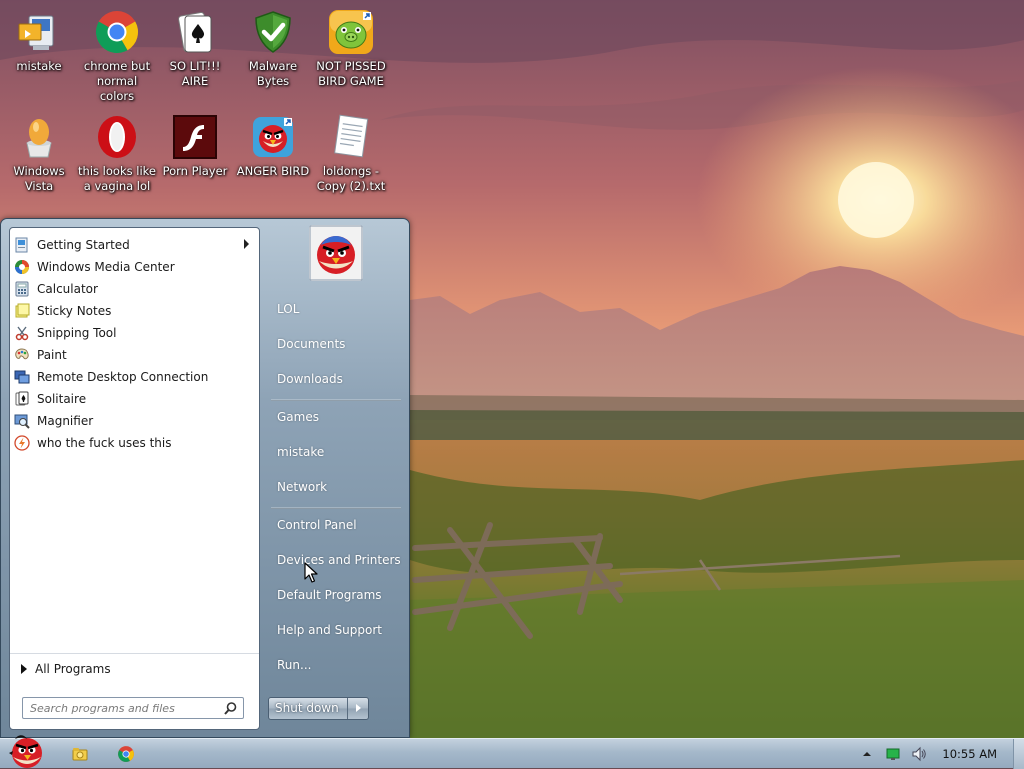  I want to click on program-getting-started: Getting Started, so click(134, 245).